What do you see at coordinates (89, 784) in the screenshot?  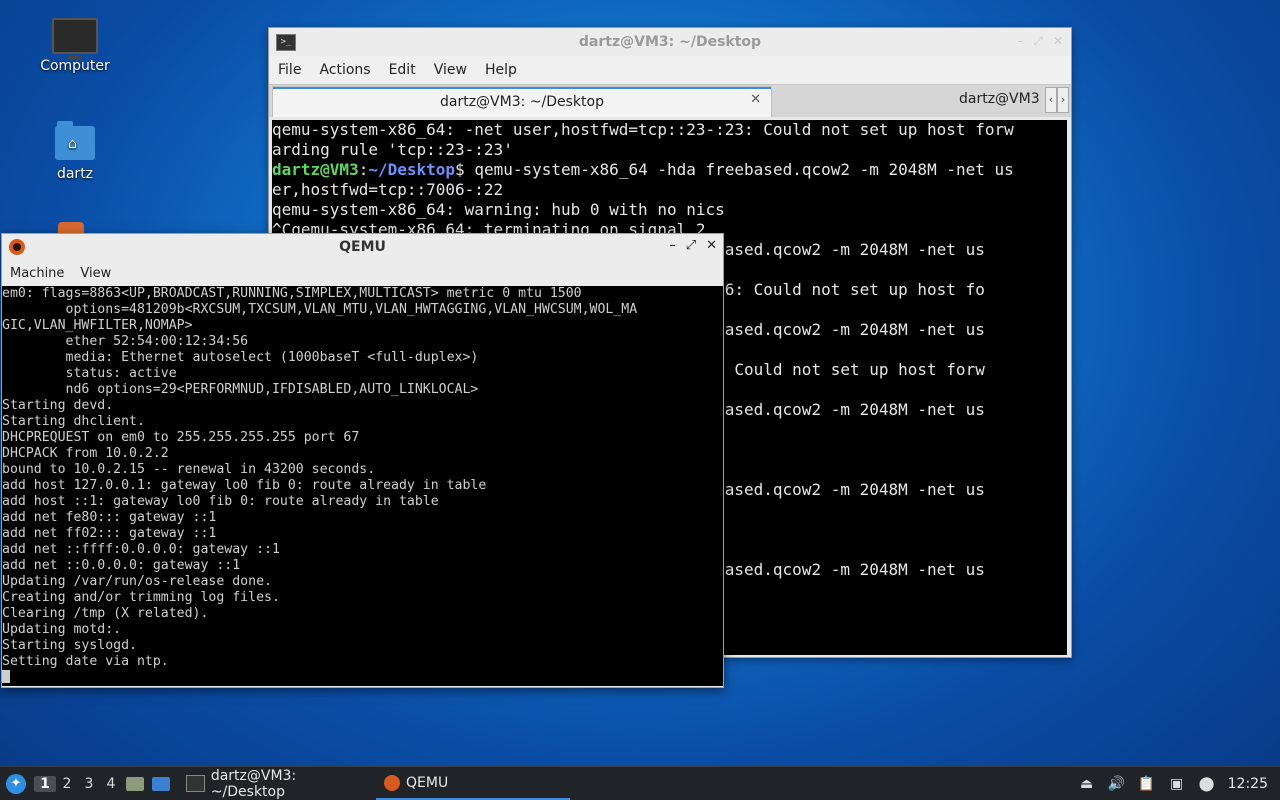 I see `workspace-3: 3` at bounding box center [89, 784].